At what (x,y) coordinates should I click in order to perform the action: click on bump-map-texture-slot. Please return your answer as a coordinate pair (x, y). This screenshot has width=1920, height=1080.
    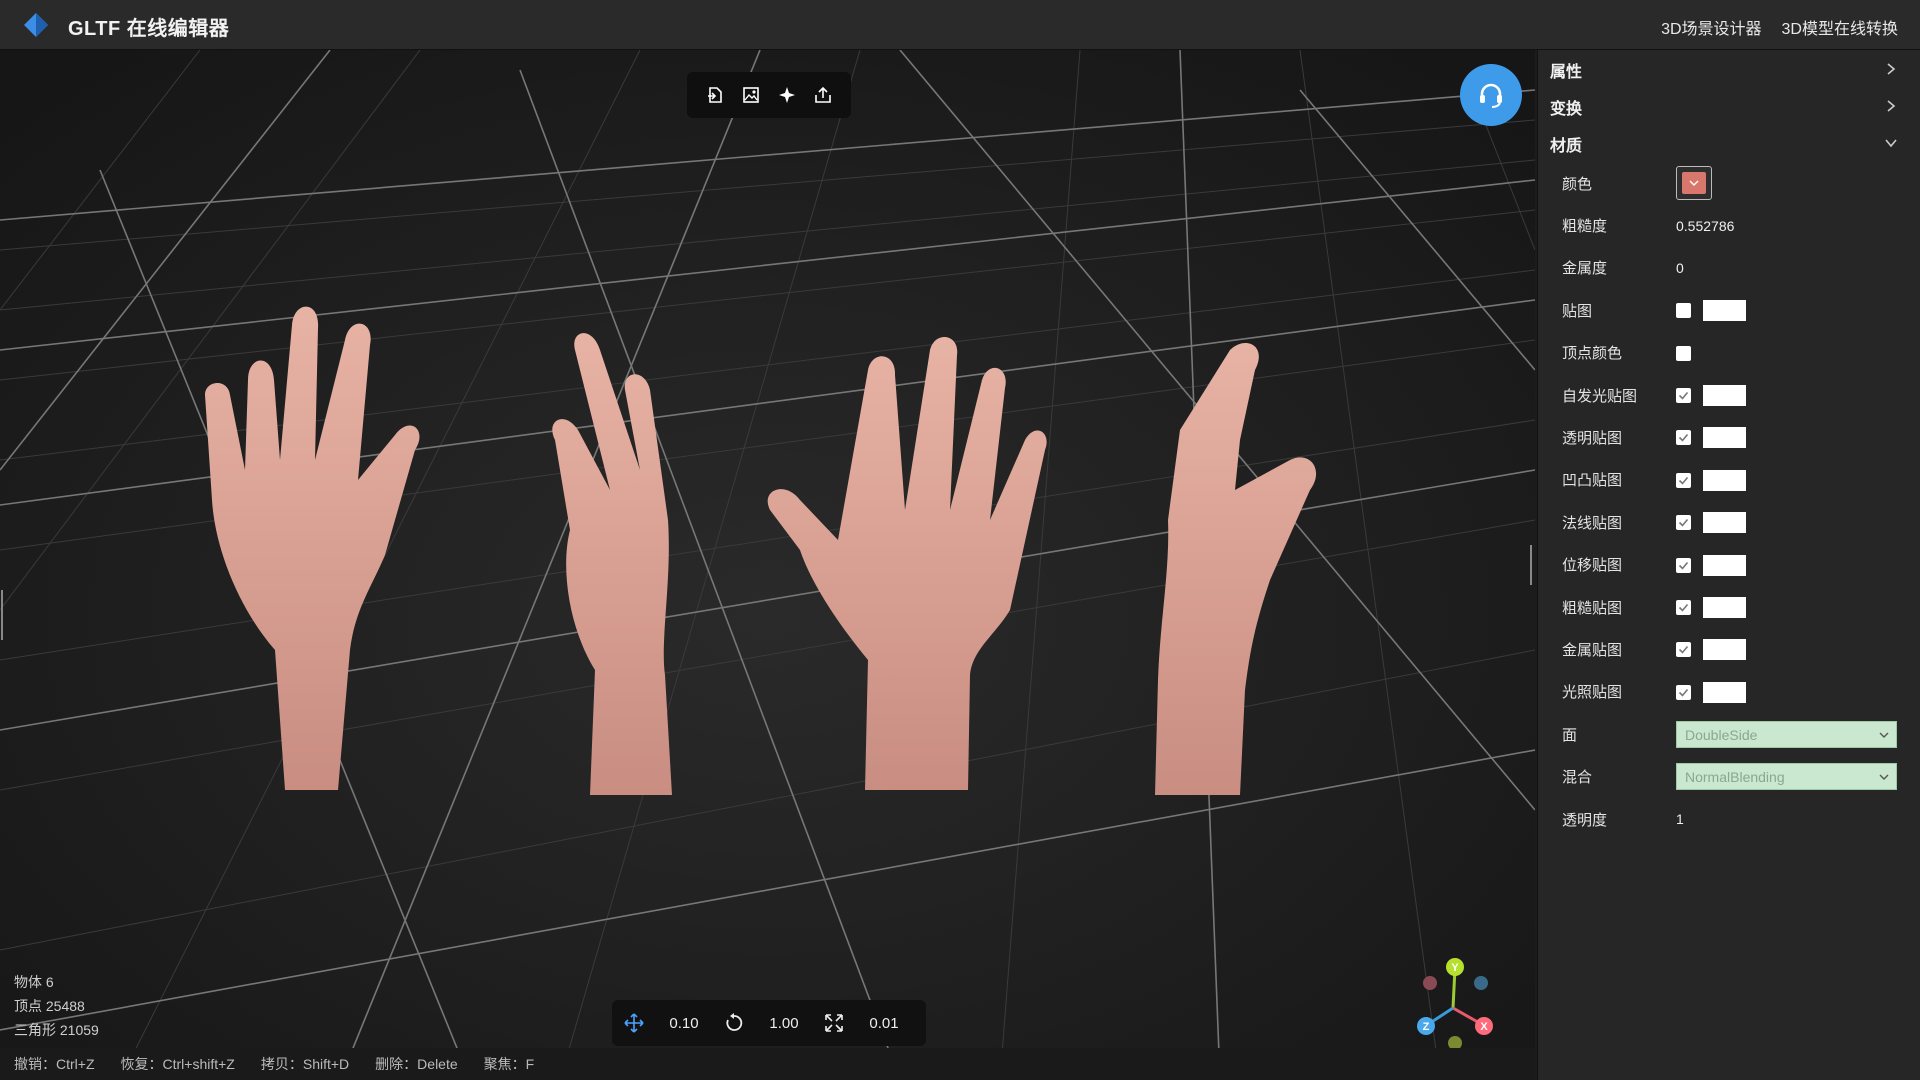
    Looking at the image, I should click on (1724, 480).